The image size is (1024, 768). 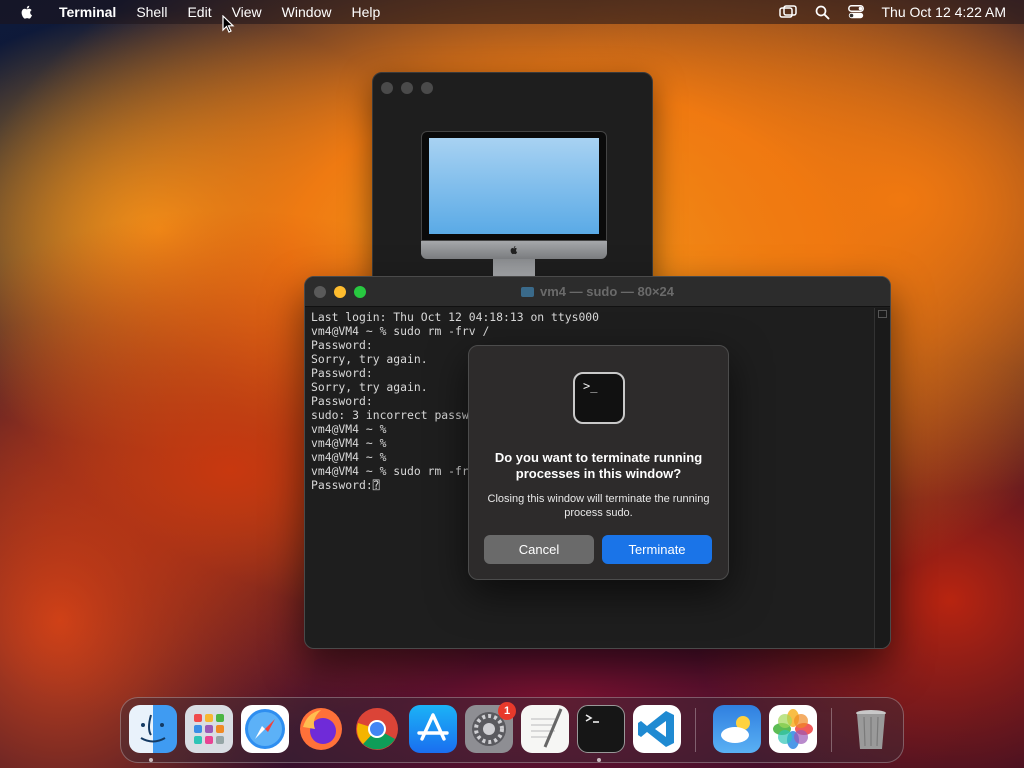 I want to click on menu-help: Help, so click(x=365, y=12).